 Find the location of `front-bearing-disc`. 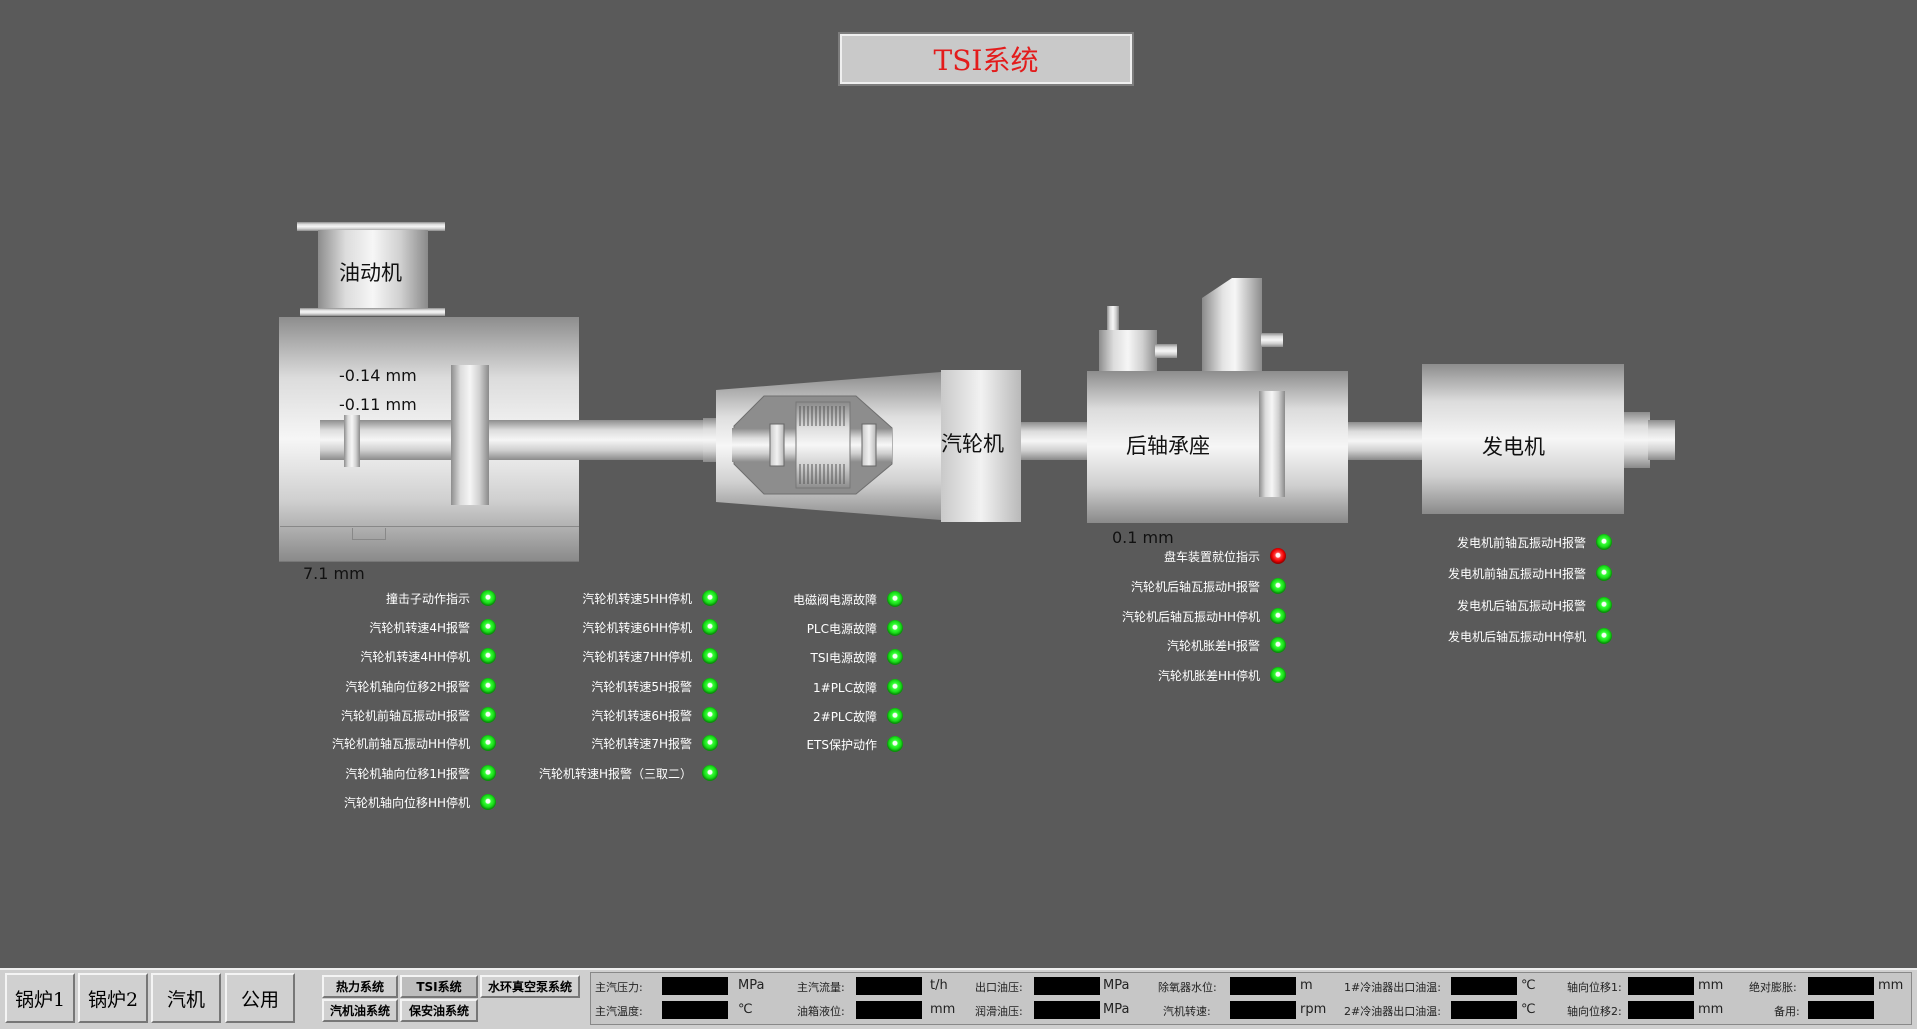

front-bearing-disc is located at coordinates (470, 435).